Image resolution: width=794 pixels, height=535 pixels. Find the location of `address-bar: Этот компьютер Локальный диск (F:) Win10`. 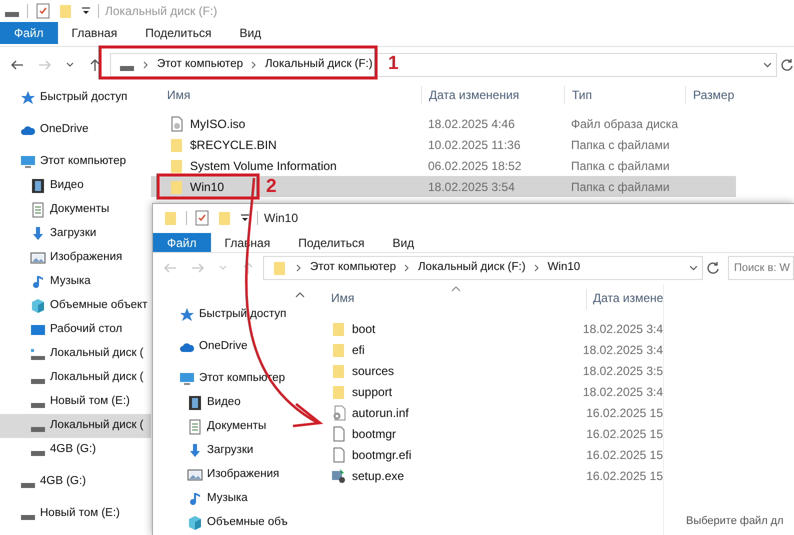

address-bar: Этот компьютер Локальный диск (F:) Win10 is located at coordinates (483, 268).